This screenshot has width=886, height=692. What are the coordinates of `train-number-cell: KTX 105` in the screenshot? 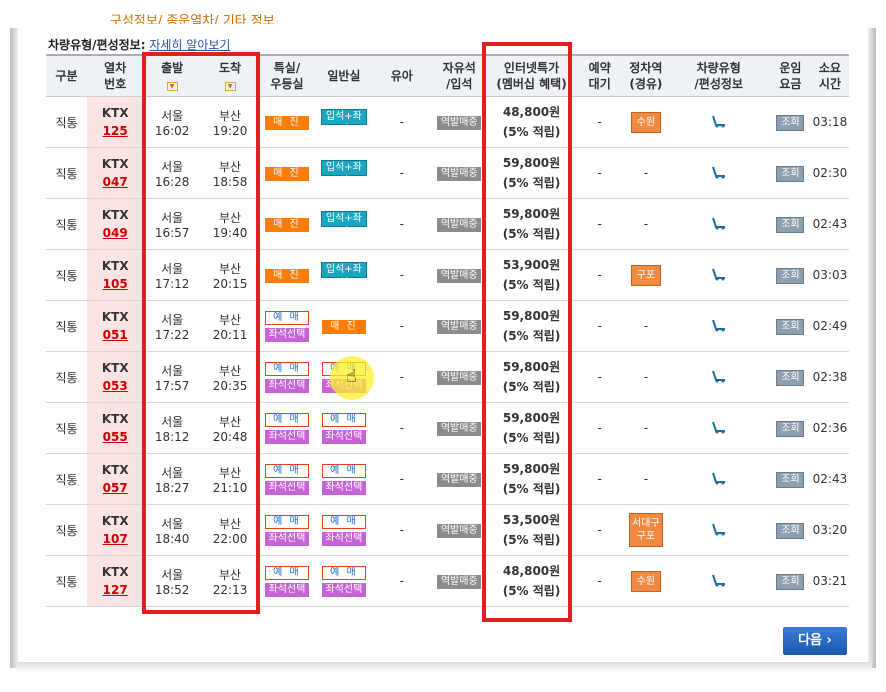 It's located at (115, 275).